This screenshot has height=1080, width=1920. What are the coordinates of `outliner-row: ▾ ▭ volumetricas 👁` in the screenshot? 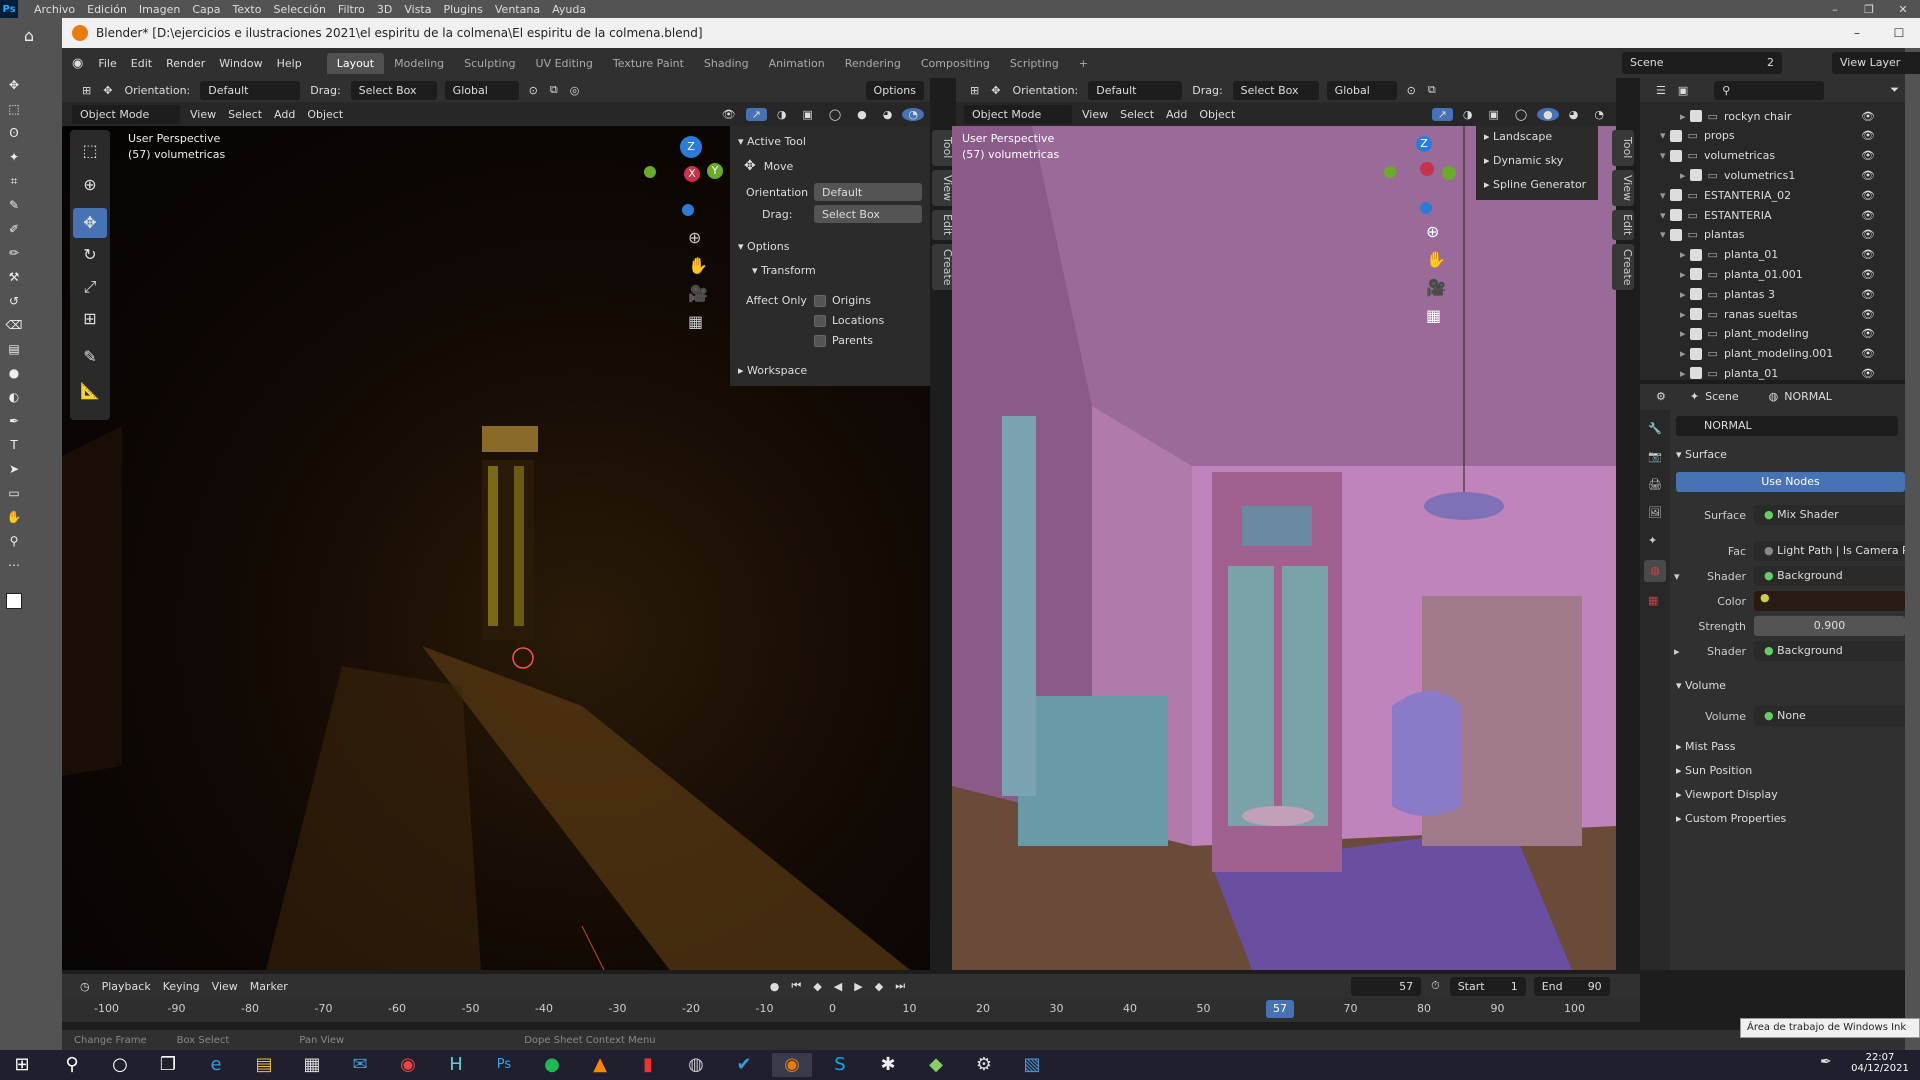 It's located at (1772, 156).